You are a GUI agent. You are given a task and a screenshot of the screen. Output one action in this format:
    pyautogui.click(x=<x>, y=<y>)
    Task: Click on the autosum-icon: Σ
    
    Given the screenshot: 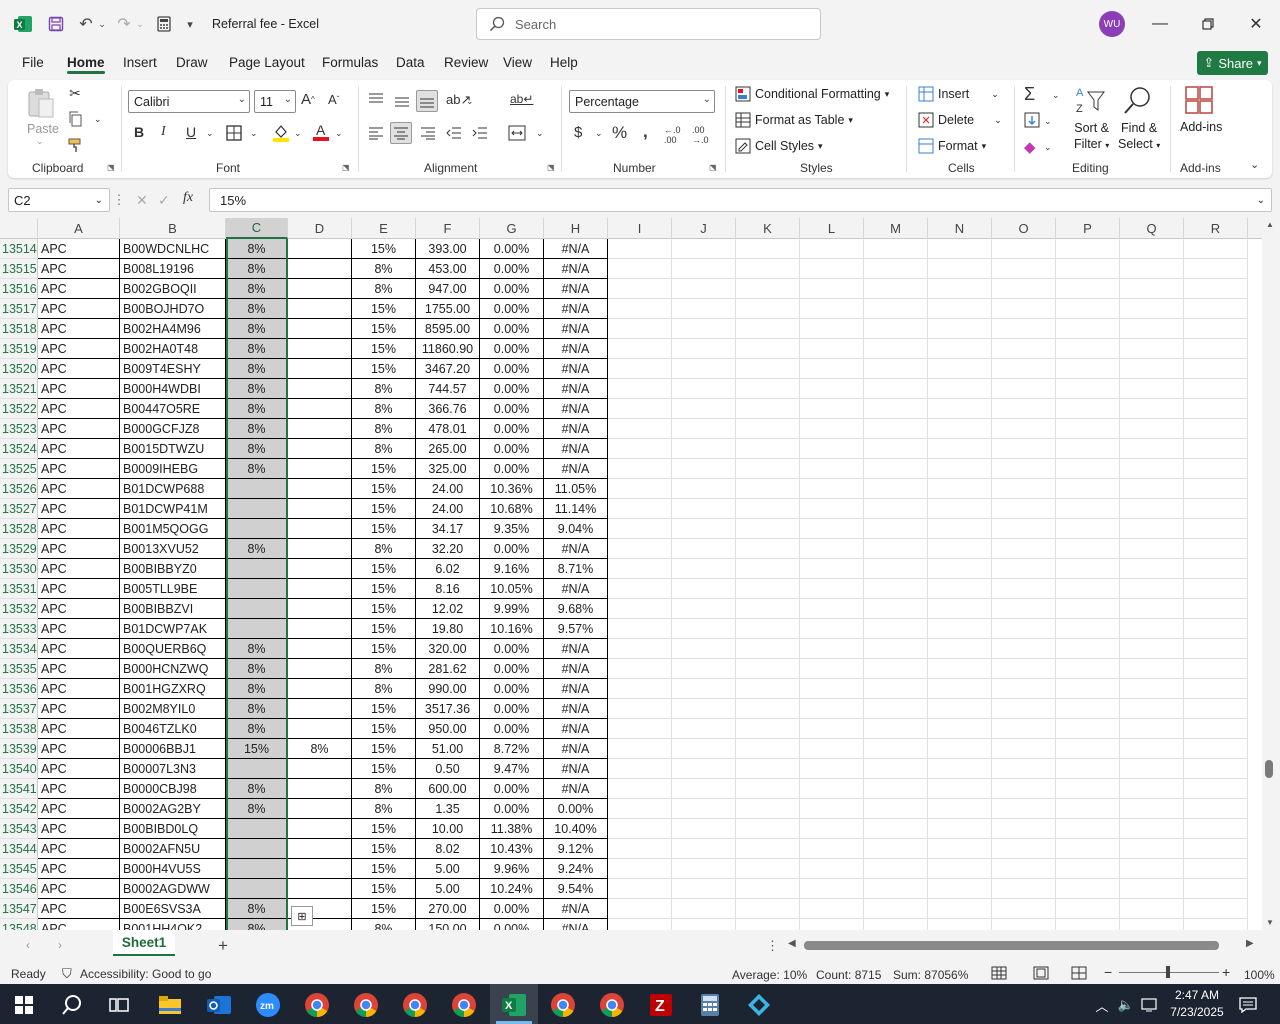 What is the action you would take?
    pyautogui.click(x=1029, y=94)
    